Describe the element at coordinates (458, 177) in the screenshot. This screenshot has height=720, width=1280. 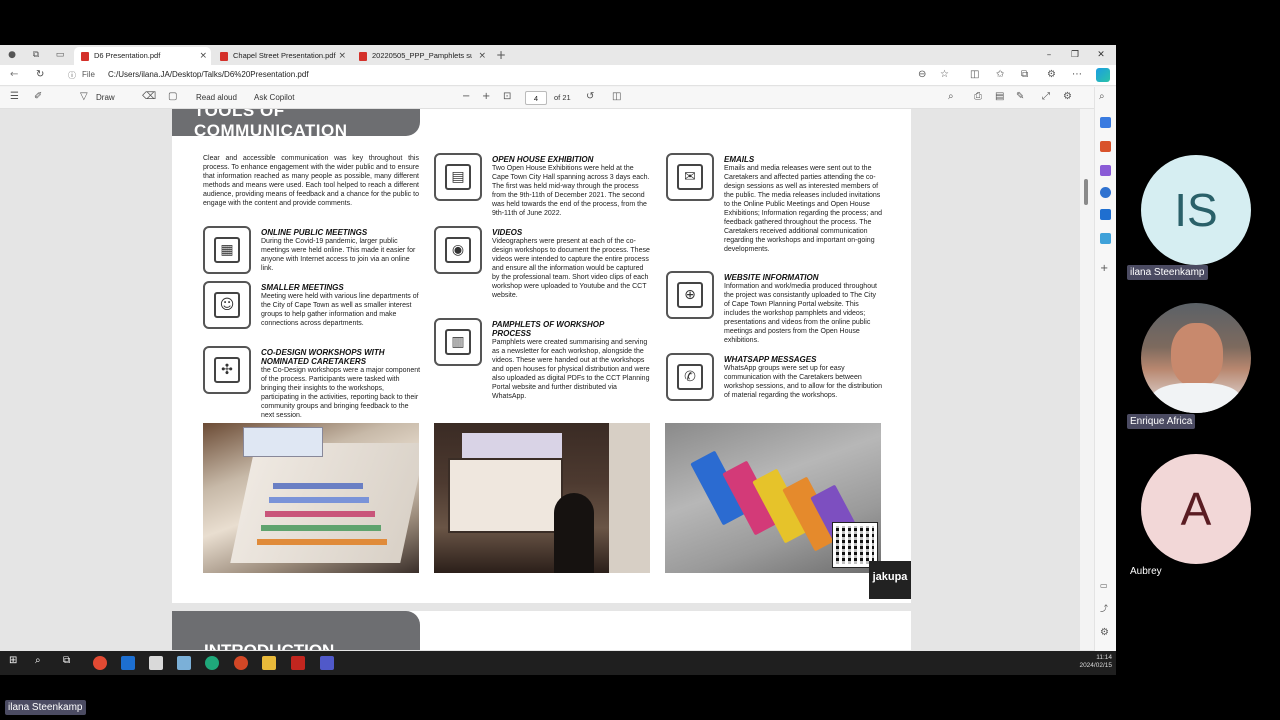
I see `exhibition-icon: ▤` at that location.